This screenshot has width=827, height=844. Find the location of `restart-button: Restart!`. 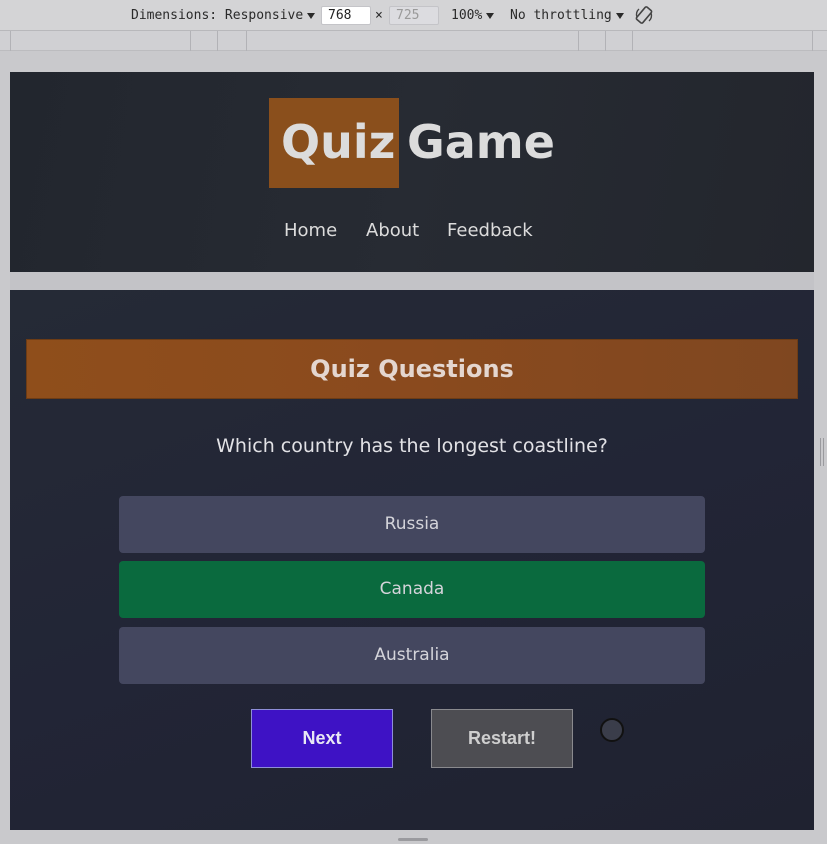

restart-button: Restart! is located at coordinates (502, 738).